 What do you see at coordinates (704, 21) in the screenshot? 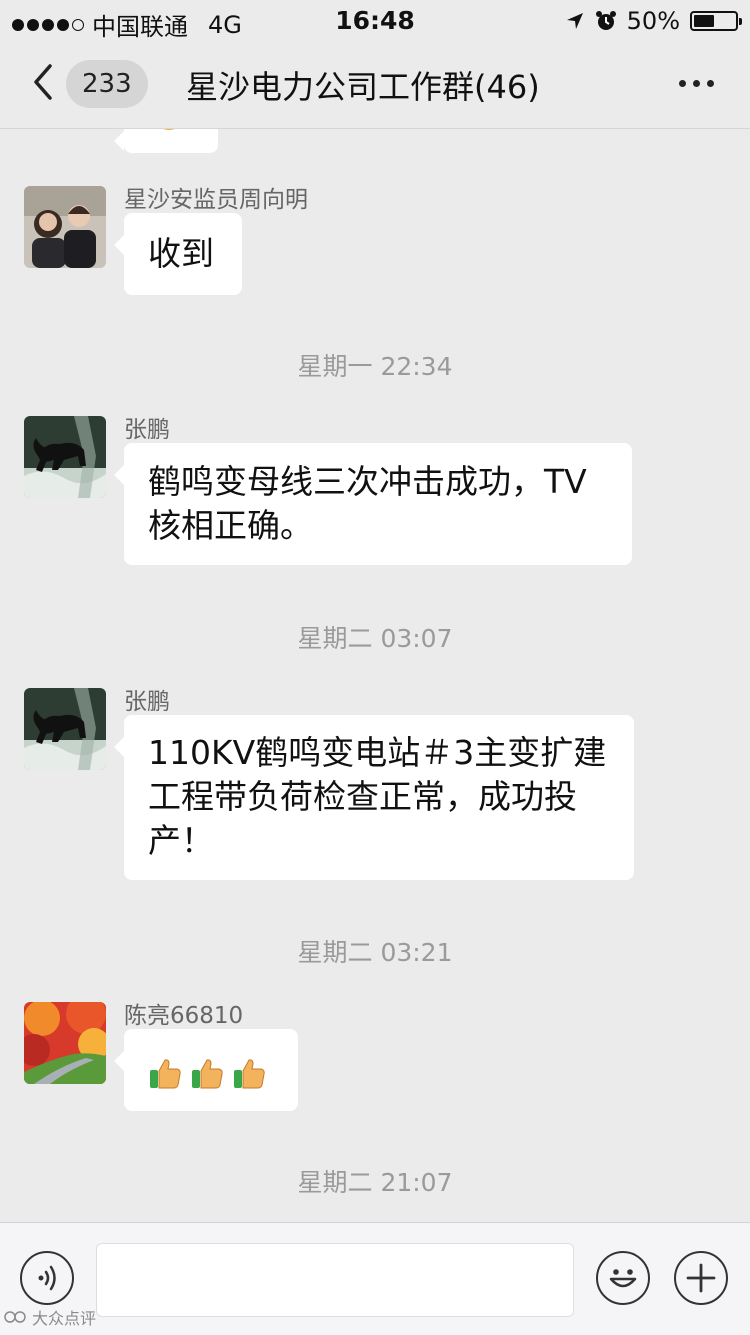
I see `battery-fill` at bounding box center [704, 21].